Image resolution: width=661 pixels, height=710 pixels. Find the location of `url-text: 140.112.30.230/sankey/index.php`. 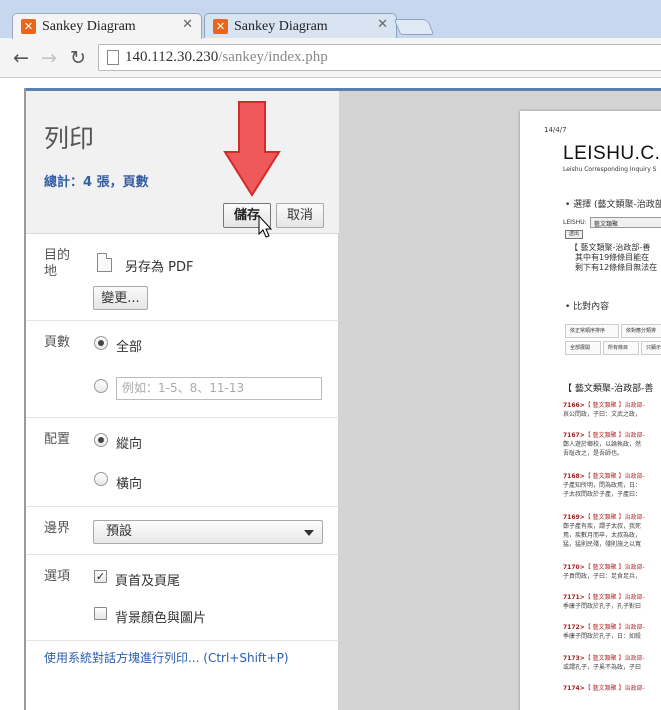

url-text: 140.112.30.230/sankey/index.php is located at coordinates (226, 57).